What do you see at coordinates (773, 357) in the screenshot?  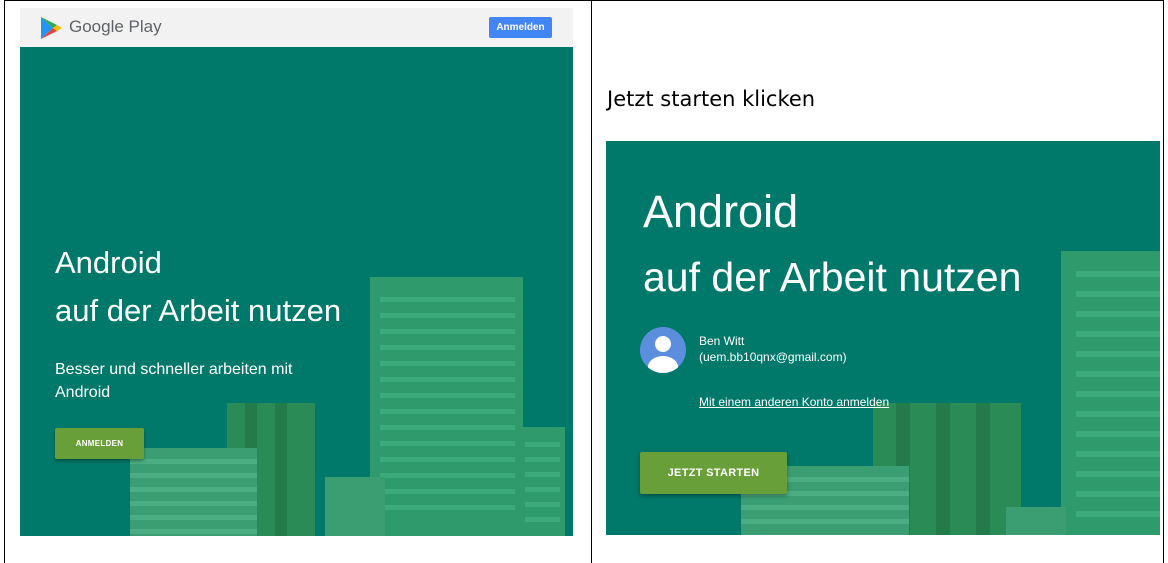 I see `account-email: (uem.bb10qnx@gmail.com)` at bounding box center [773, 357].